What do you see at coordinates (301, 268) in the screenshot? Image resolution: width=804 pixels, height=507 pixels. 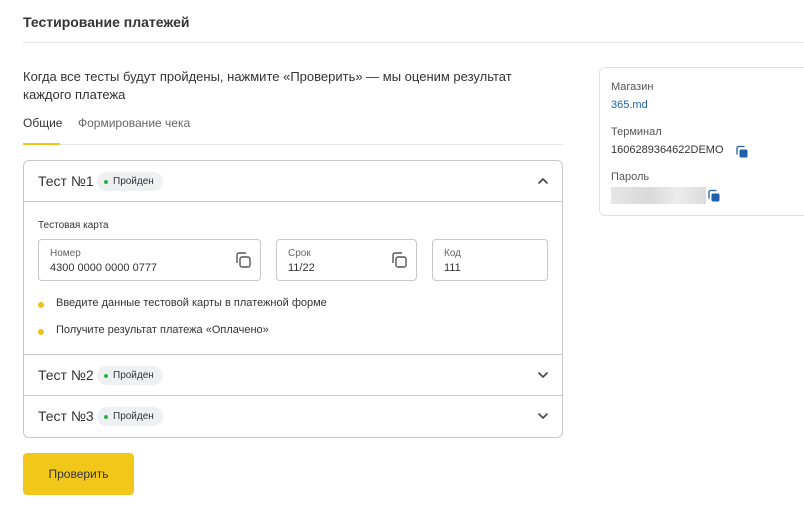 I see `card-expiry-value: 11/22` at bounding box center [301, 268].